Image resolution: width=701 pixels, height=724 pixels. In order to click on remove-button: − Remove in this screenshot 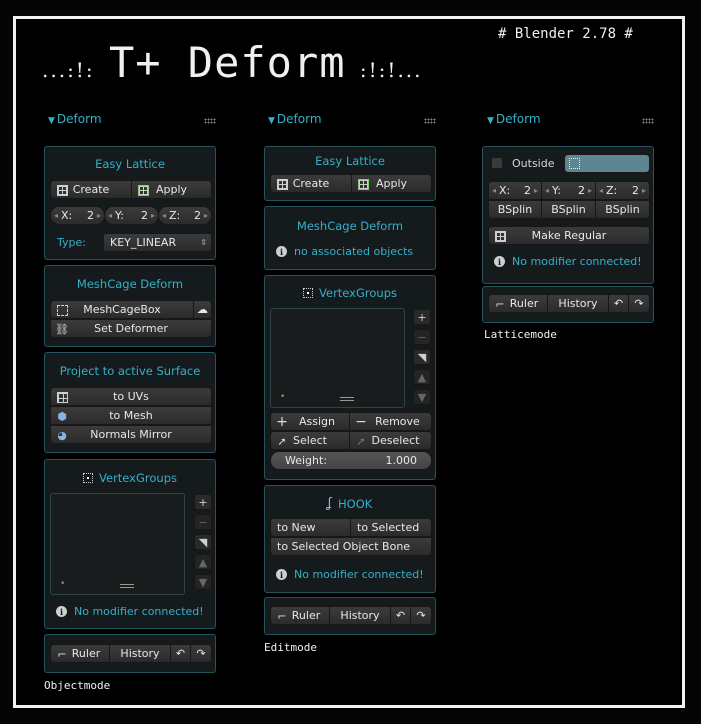, I will do `click(390, 421)`.